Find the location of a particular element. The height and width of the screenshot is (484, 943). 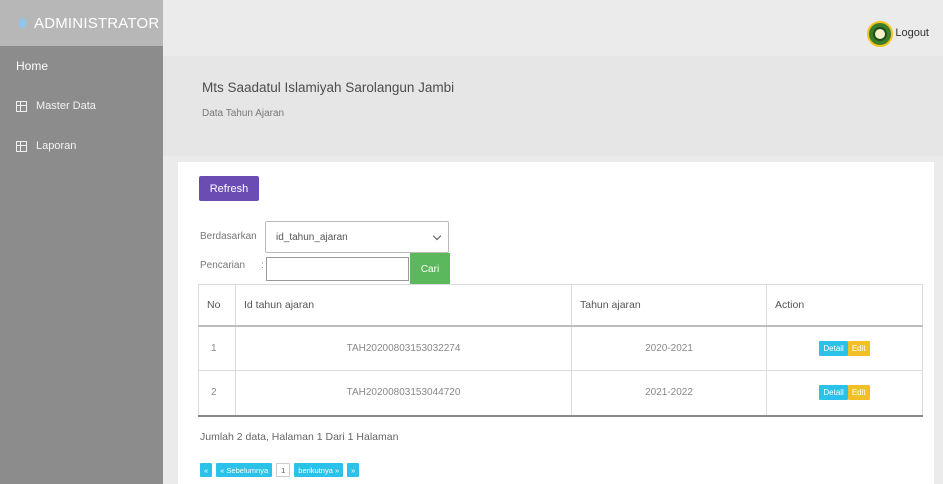

column-header-no: No is located at coordinates (217, 305).